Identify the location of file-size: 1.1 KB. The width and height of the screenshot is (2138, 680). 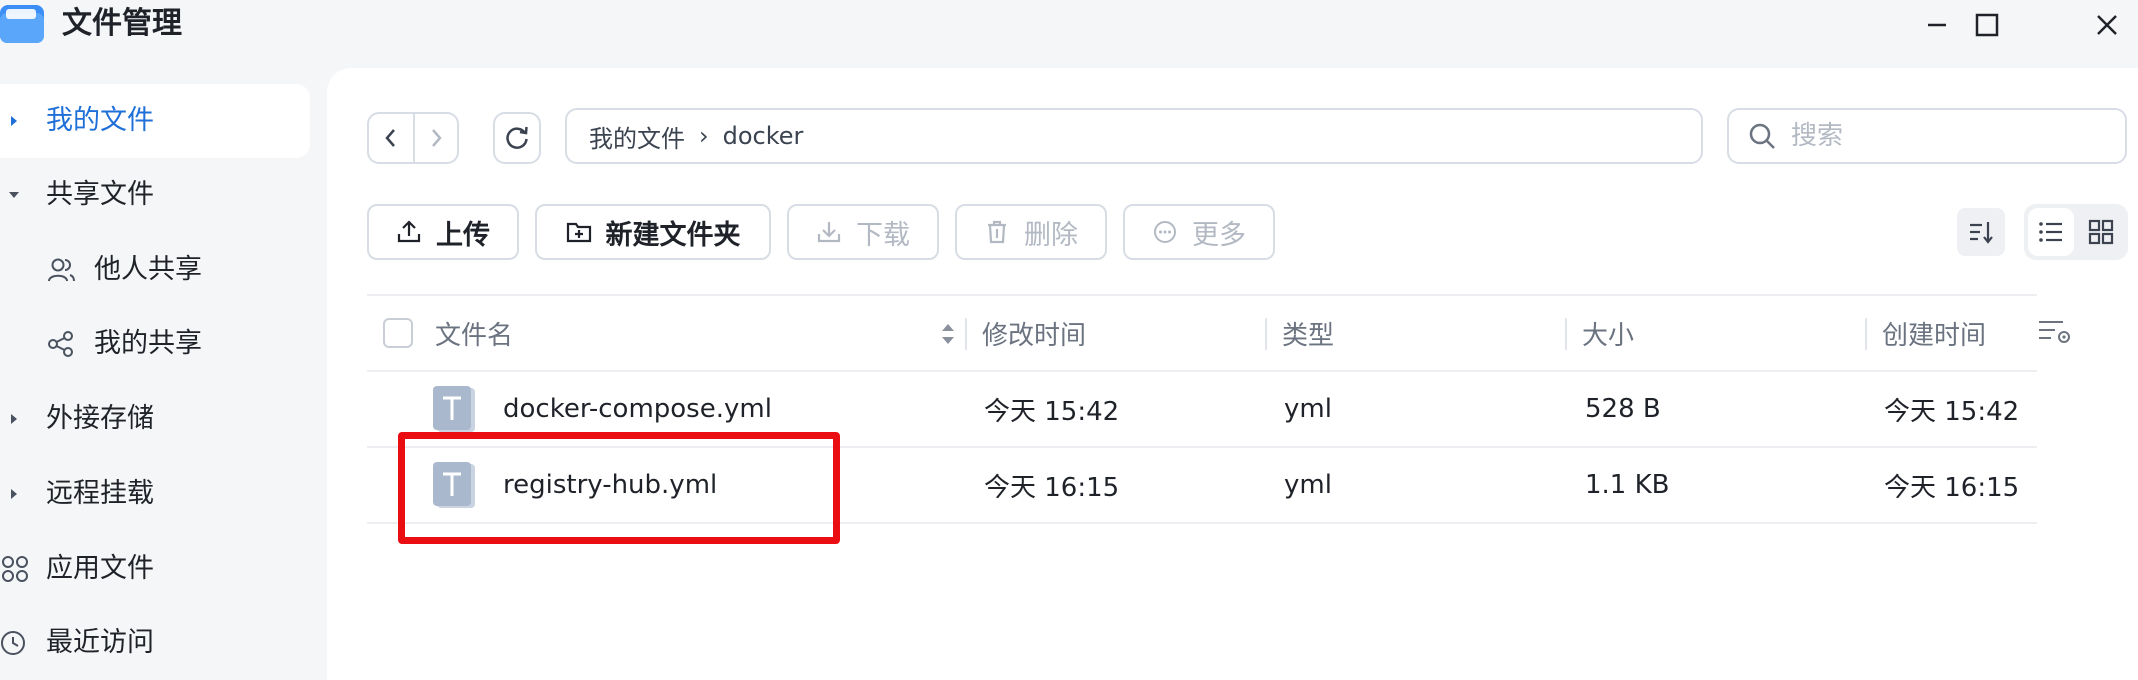
(1627, 485).